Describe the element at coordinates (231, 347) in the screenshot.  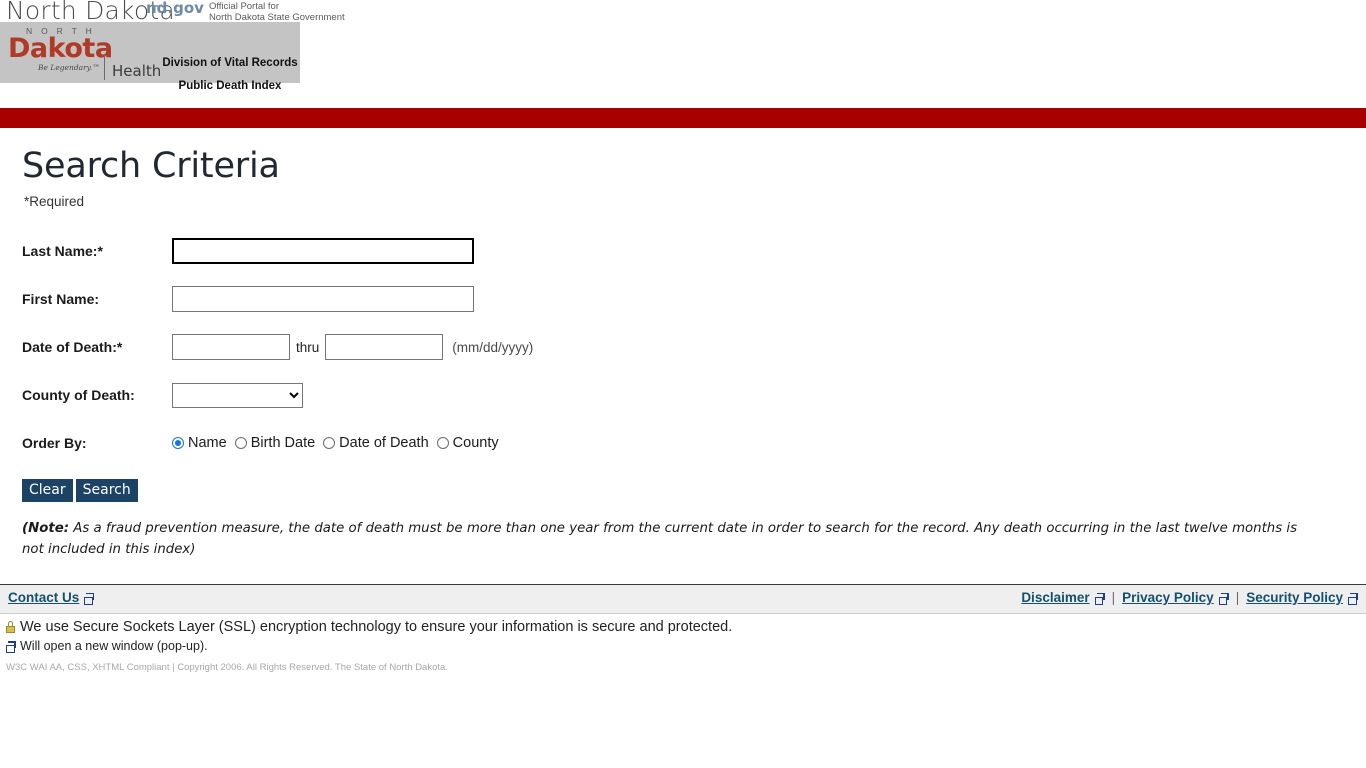
I see `date-of-death-from-input` at that location.